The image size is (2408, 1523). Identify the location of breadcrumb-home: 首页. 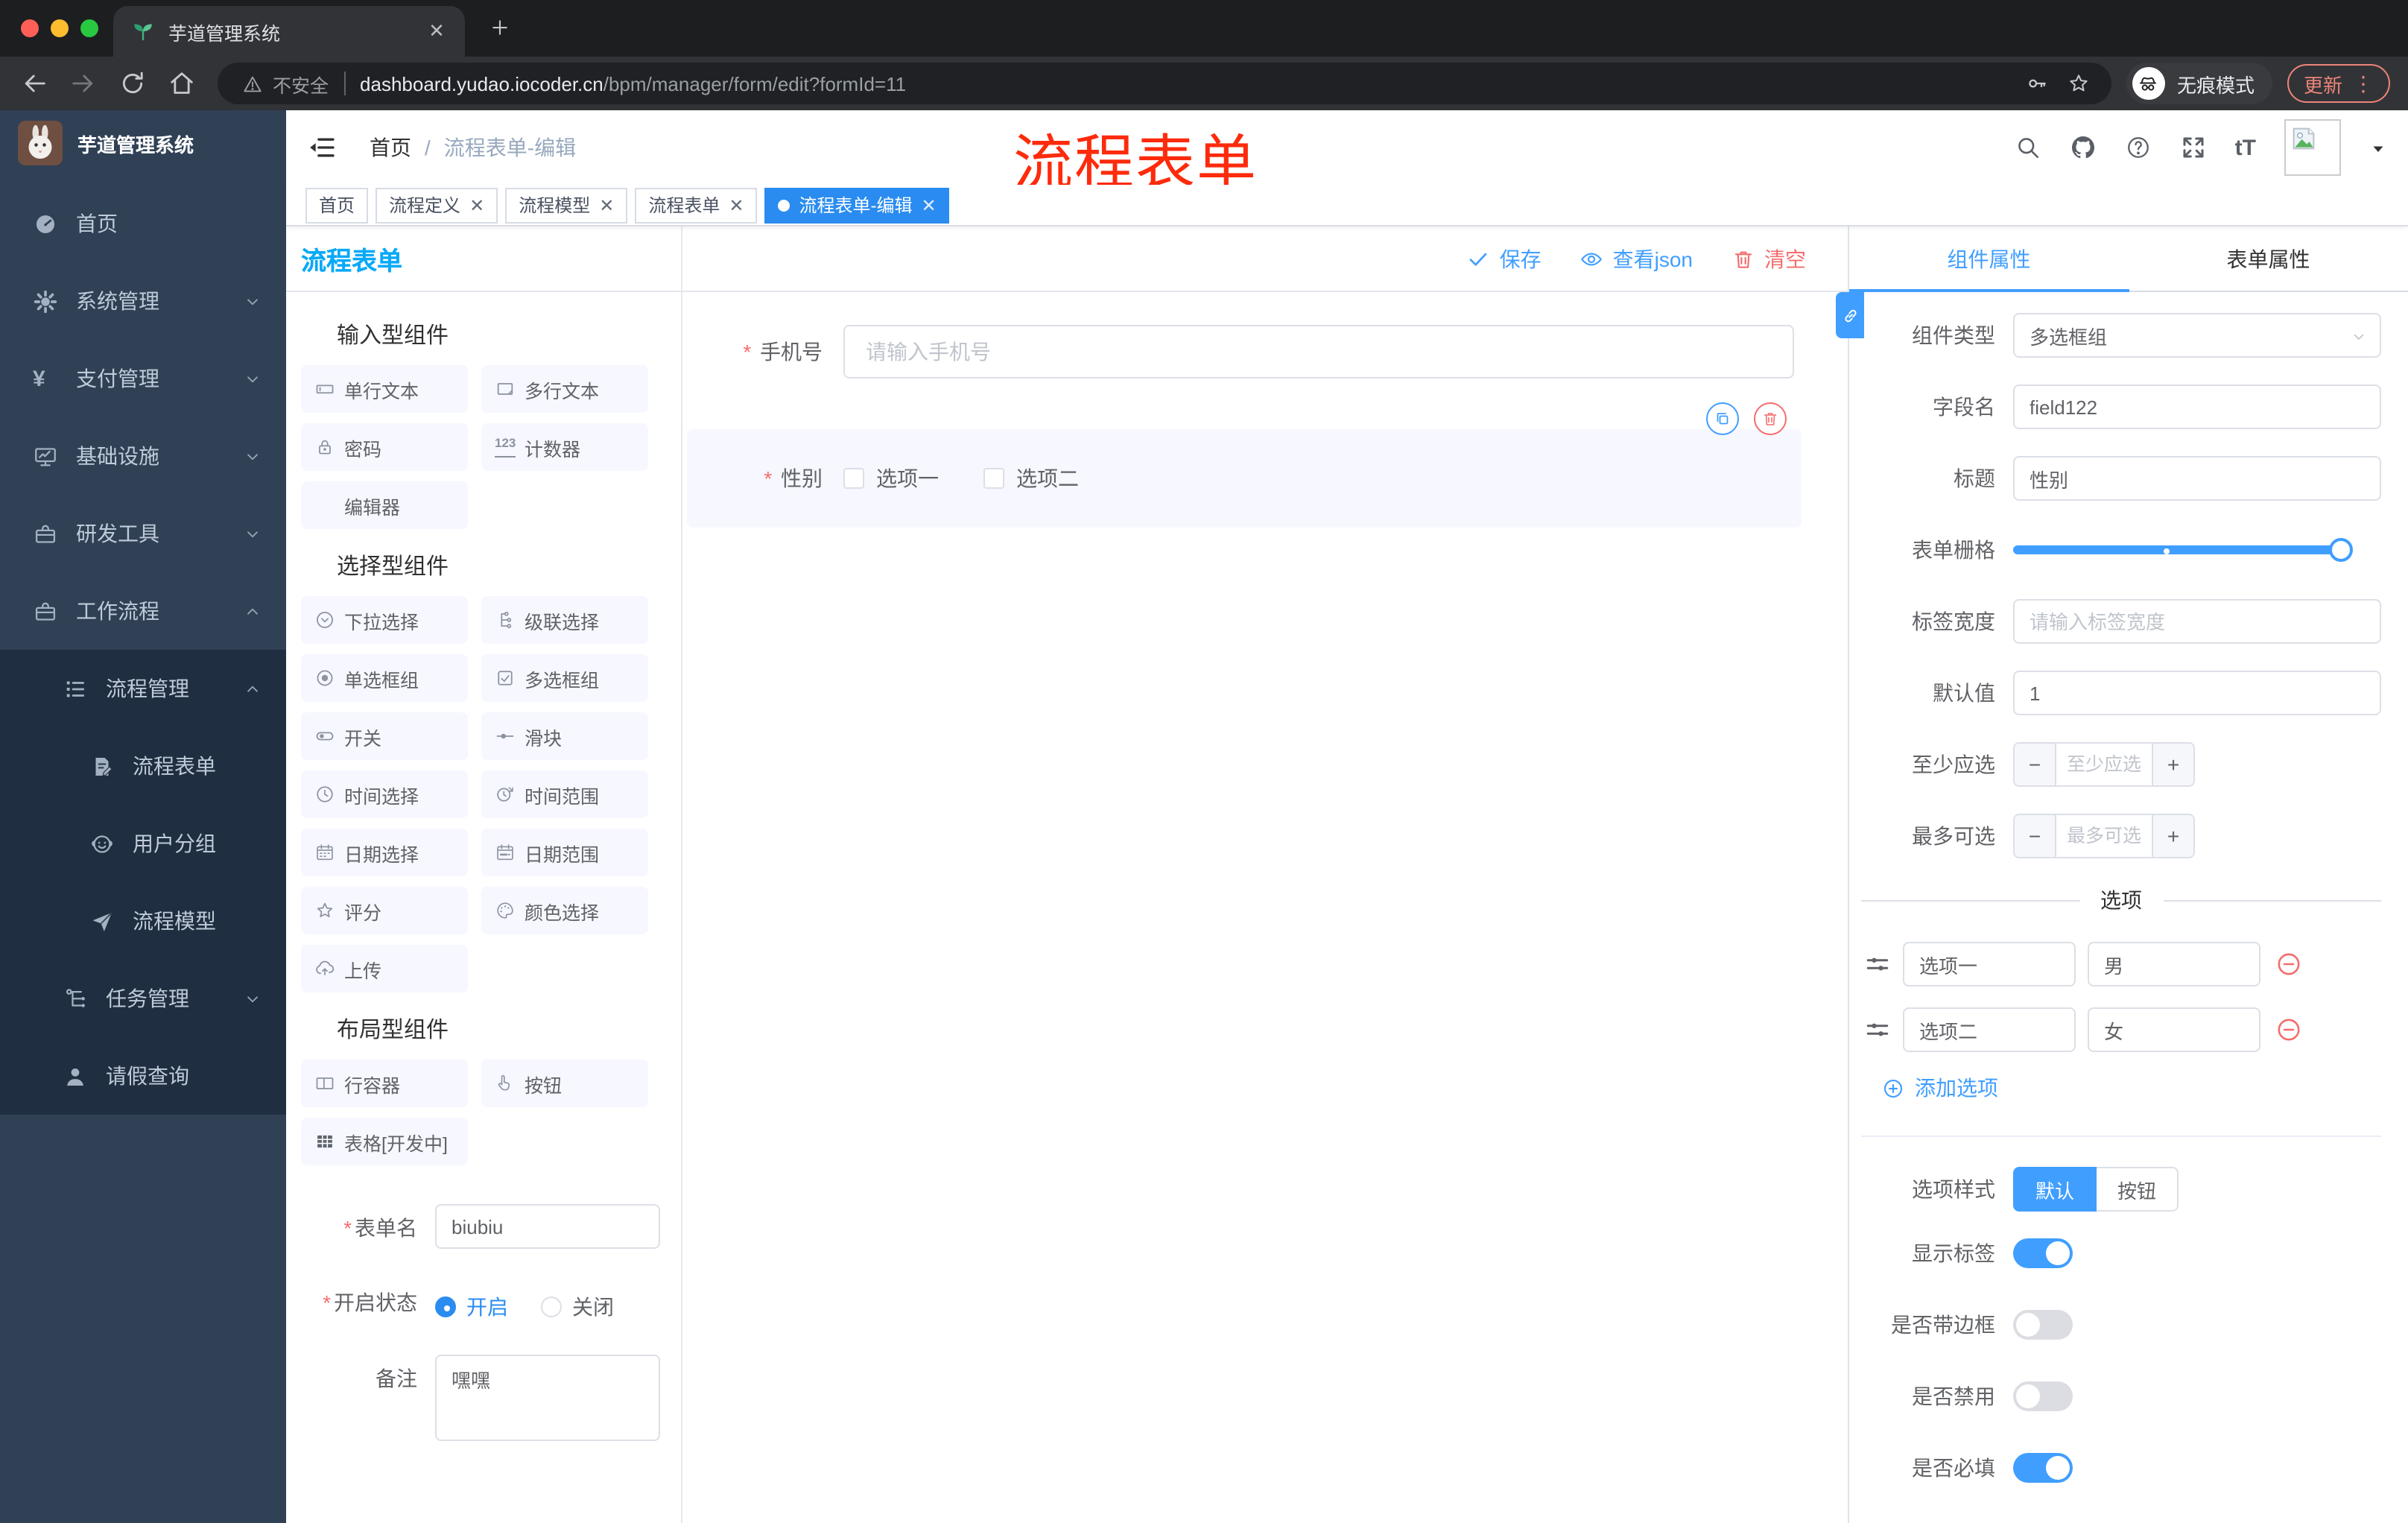
(390, 147).